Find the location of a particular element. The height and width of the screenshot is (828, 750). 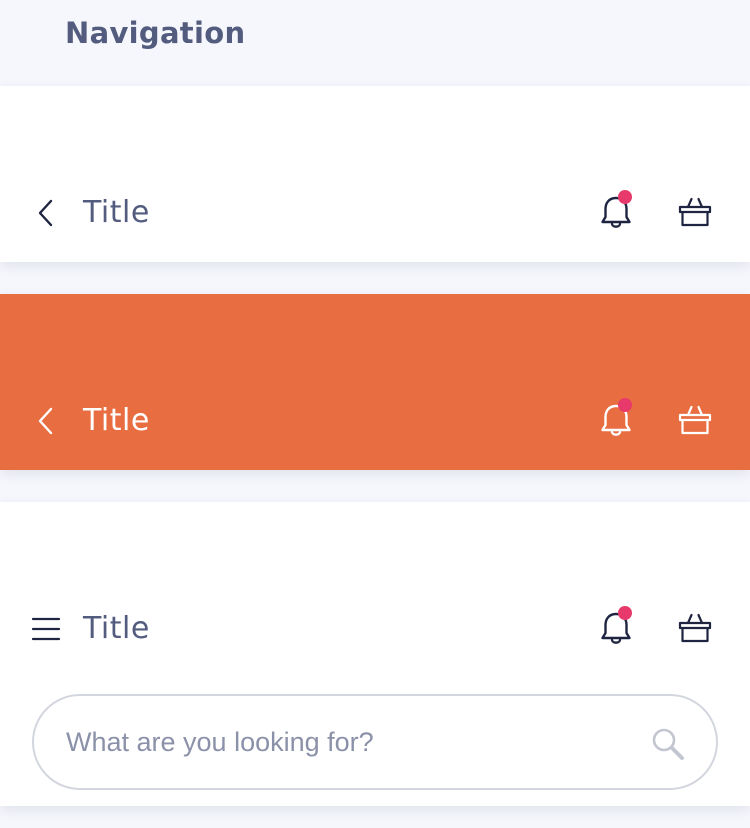

section-heading: Navigation is located at coordinates (155, 33).